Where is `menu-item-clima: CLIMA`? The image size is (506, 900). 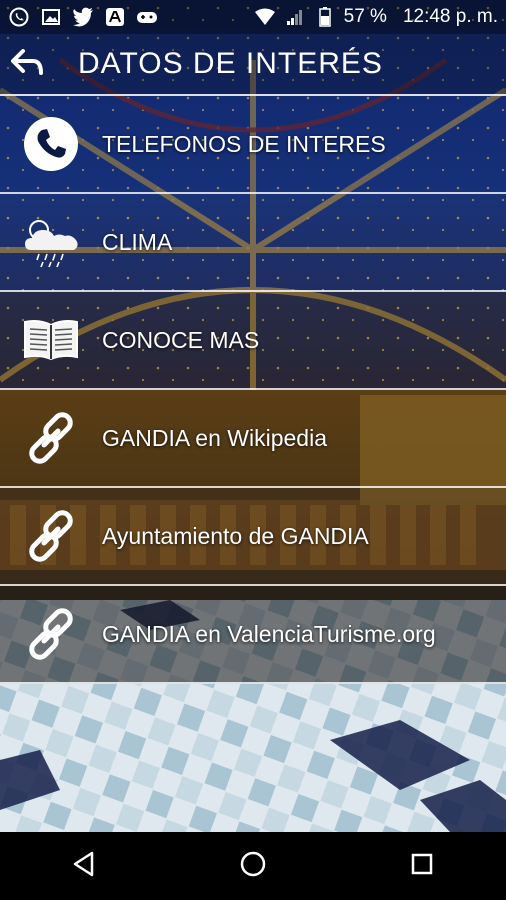
menu-item-clima: CLIMA is located at coordinates (253, 243).